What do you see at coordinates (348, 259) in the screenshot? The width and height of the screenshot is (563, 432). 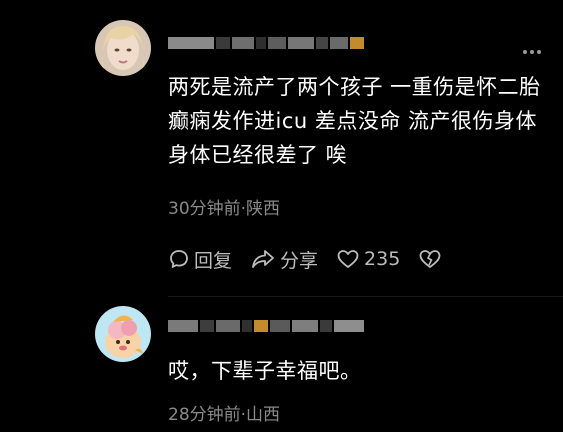 I see `heart-icon` at bounding box center [348, 259].